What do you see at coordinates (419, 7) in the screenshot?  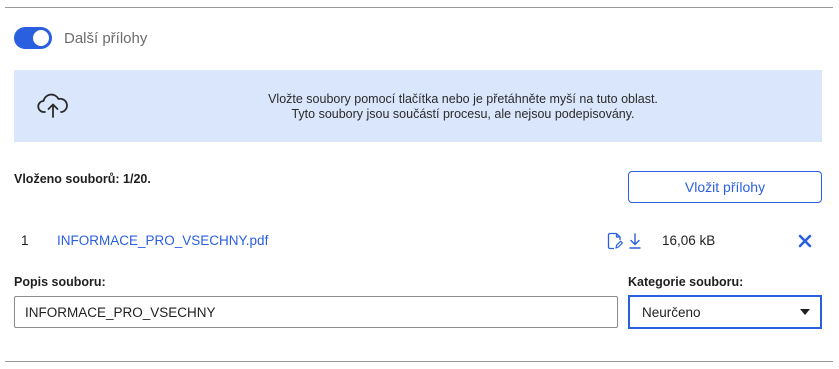 I see `top-divider` at bounding box center [419, 7].